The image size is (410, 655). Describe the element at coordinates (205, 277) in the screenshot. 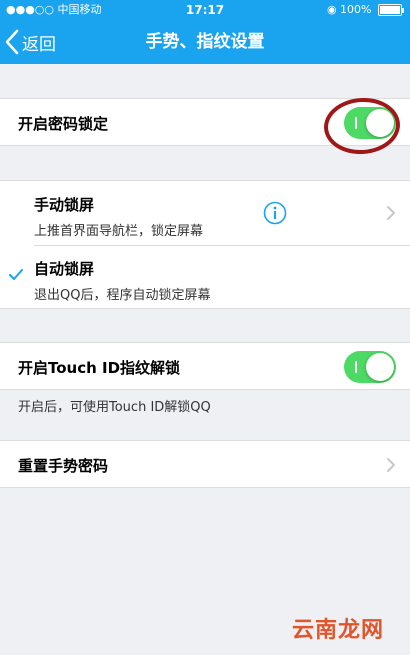

I see `lock-option-auto: 自动锁屏 退出QQ后，程序自动锁定屏幕` at that location.